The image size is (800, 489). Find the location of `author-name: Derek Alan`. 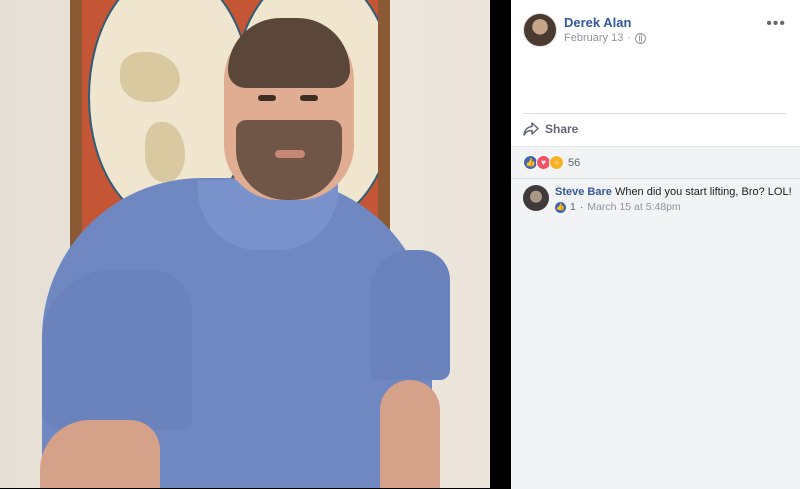

author-name: Derek Alan is located at coordinates (597, 22).